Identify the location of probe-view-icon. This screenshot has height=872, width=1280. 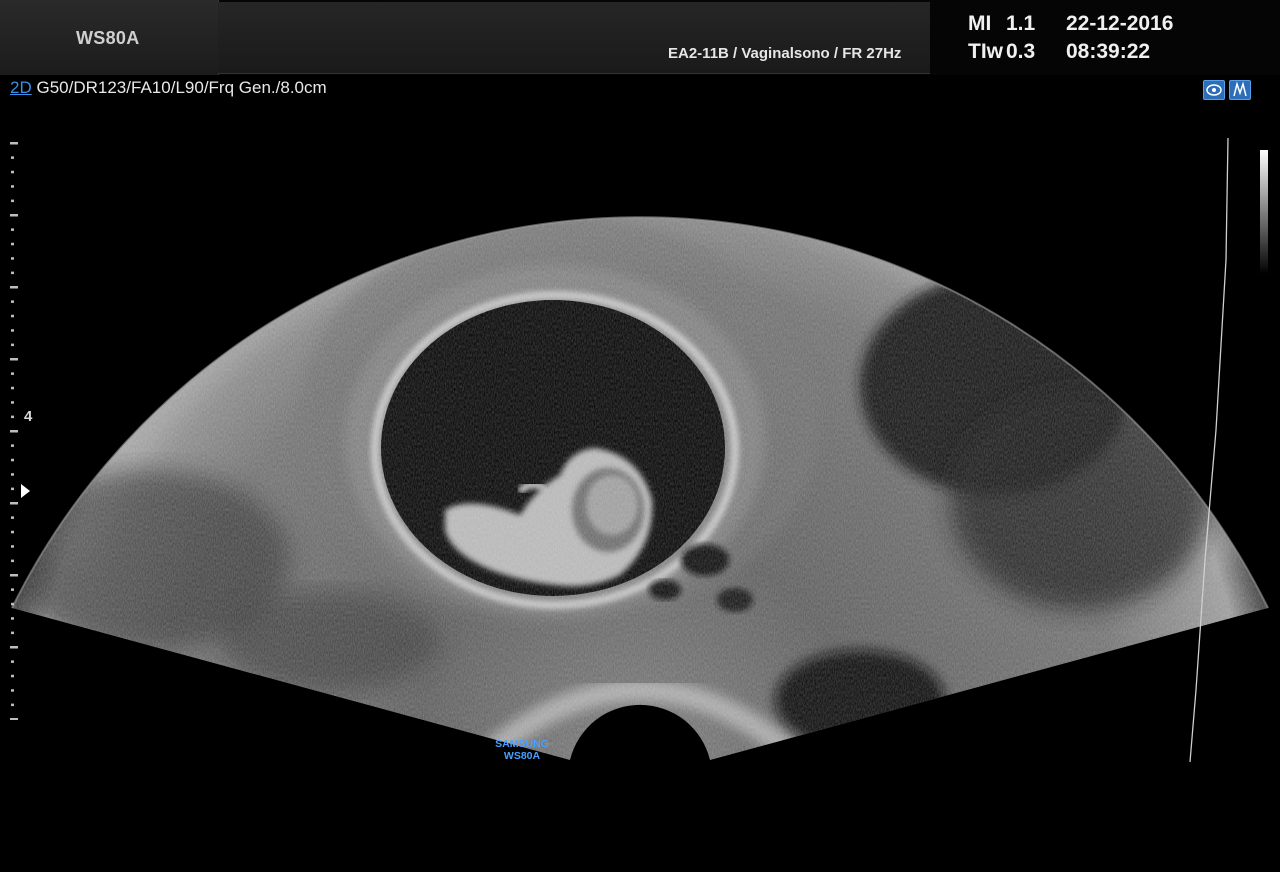
(1214, 90).